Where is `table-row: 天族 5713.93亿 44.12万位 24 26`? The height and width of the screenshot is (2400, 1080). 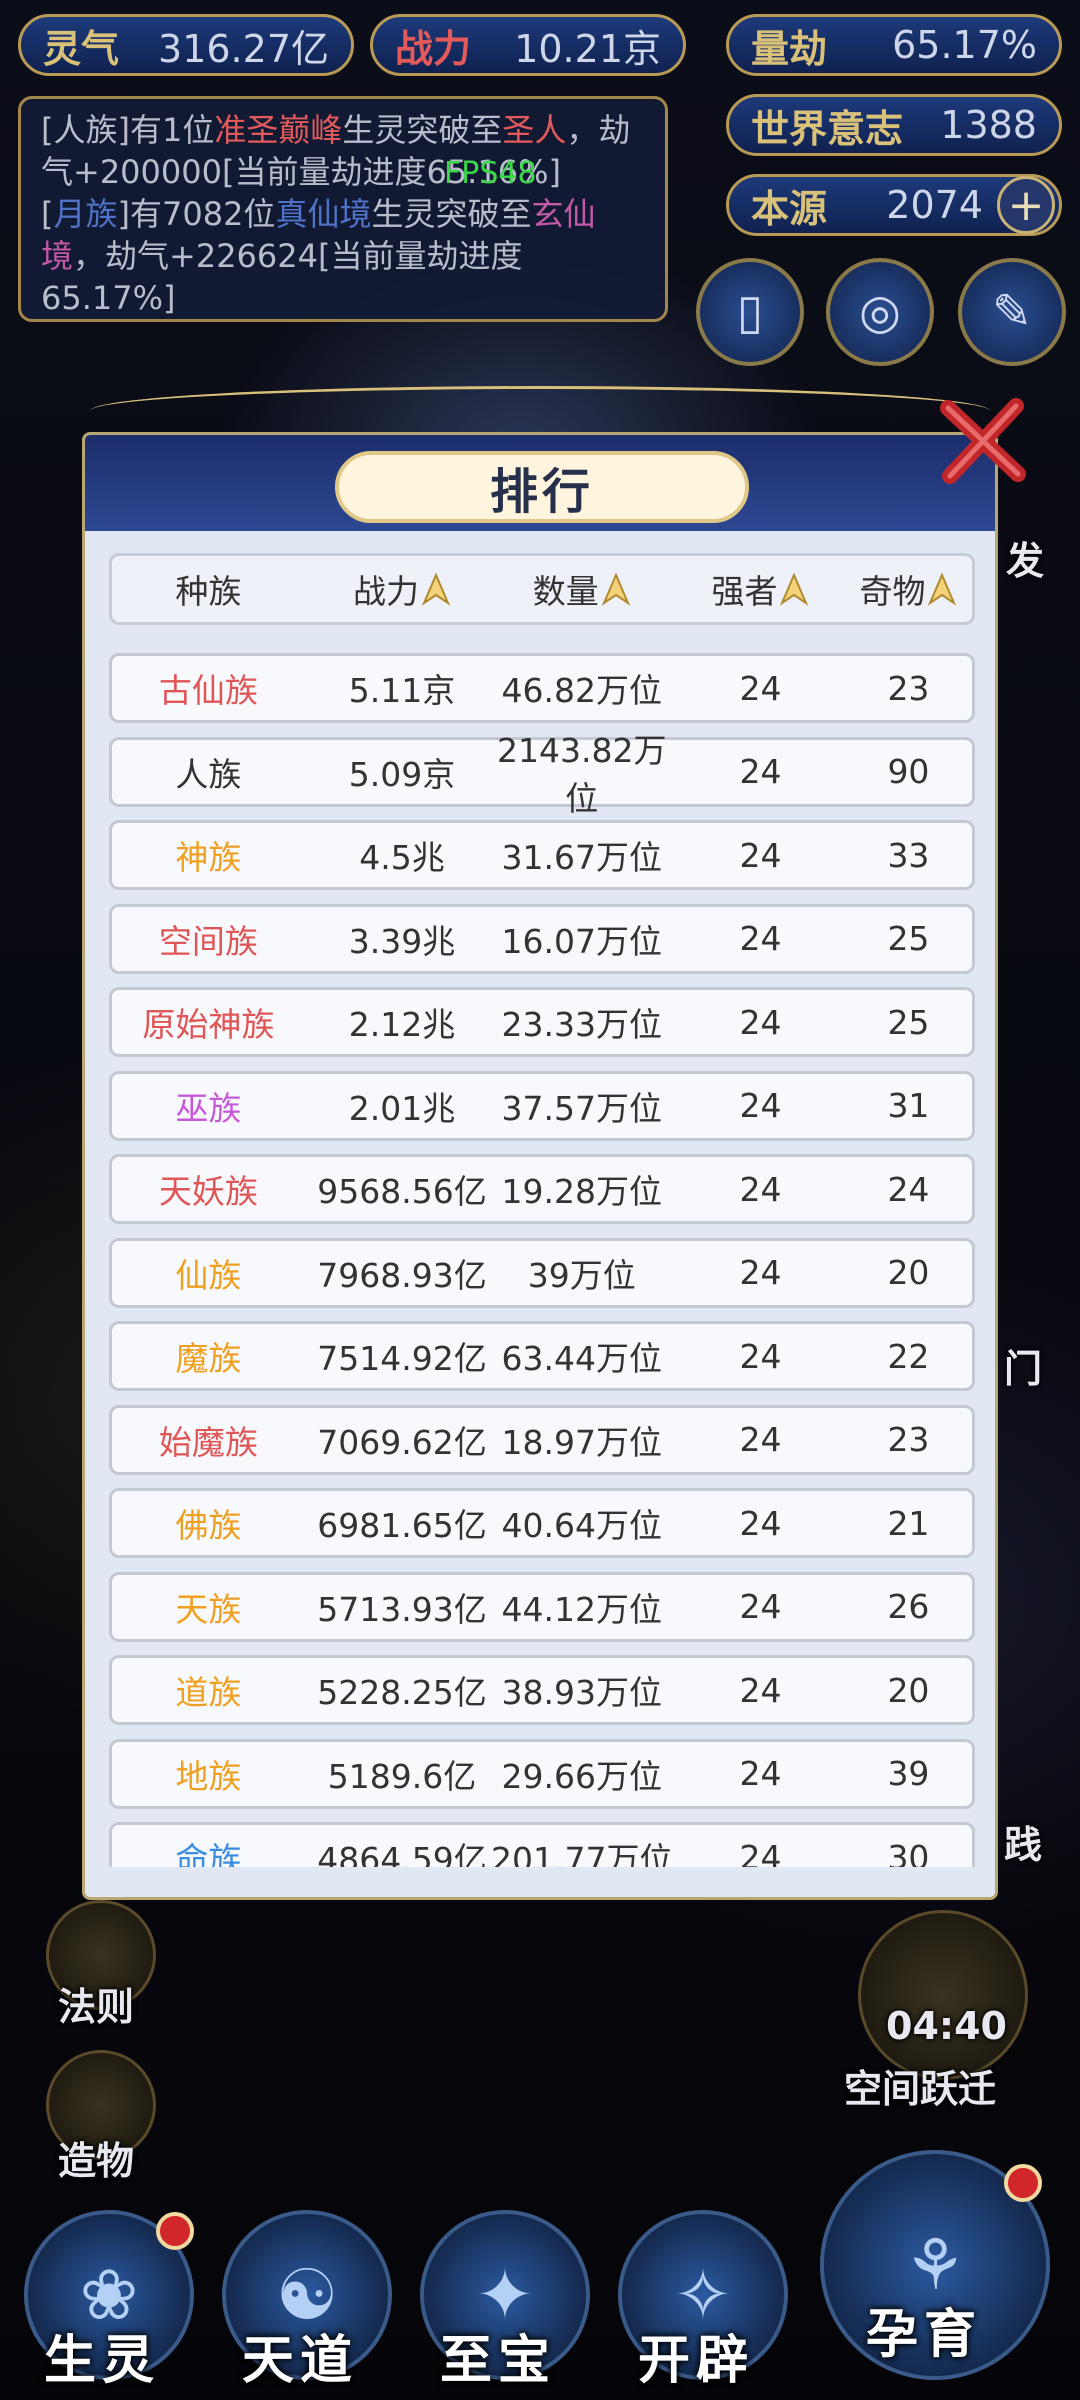
table-row: 天族 5713.93亿 44.12万位 24 26 is located at coordinates (542, 1606).